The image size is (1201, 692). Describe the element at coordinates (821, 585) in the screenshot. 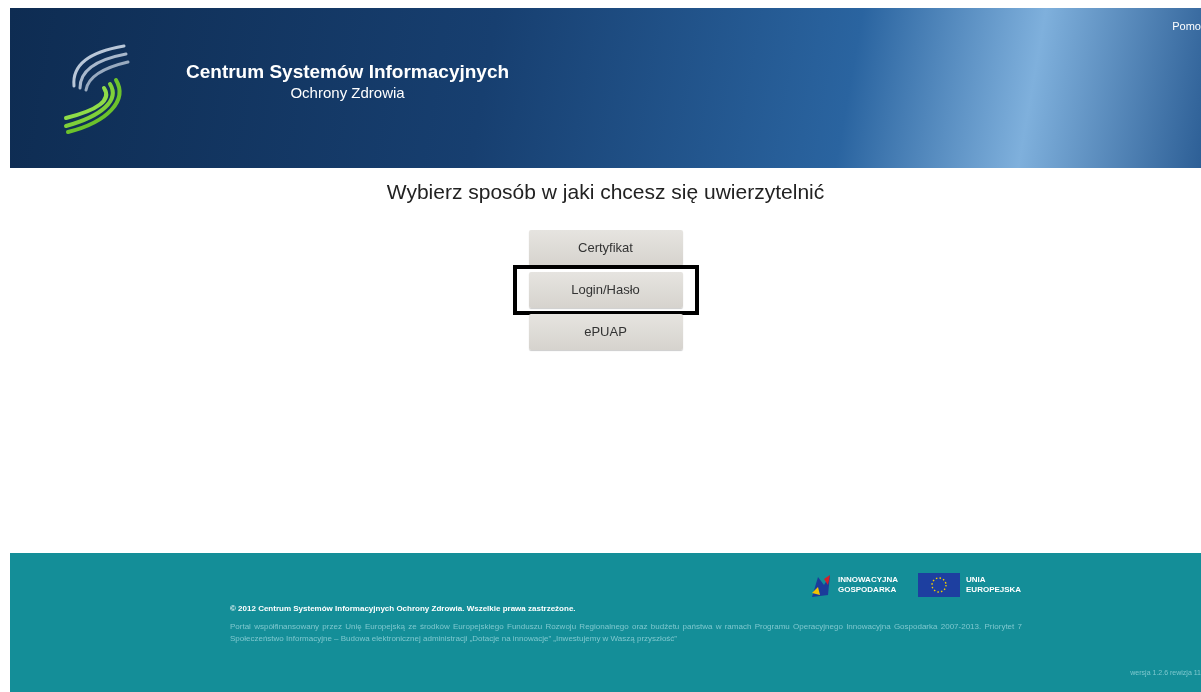

I see `star-logo-icon` at that location.